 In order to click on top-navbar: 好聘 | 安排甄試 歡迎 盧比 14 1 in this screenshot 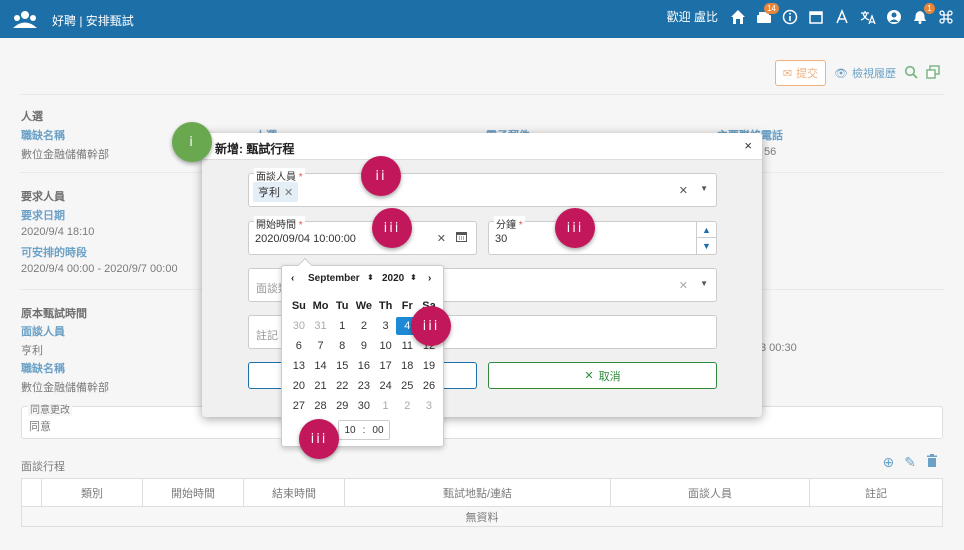, I will do `click(482, 19)`.